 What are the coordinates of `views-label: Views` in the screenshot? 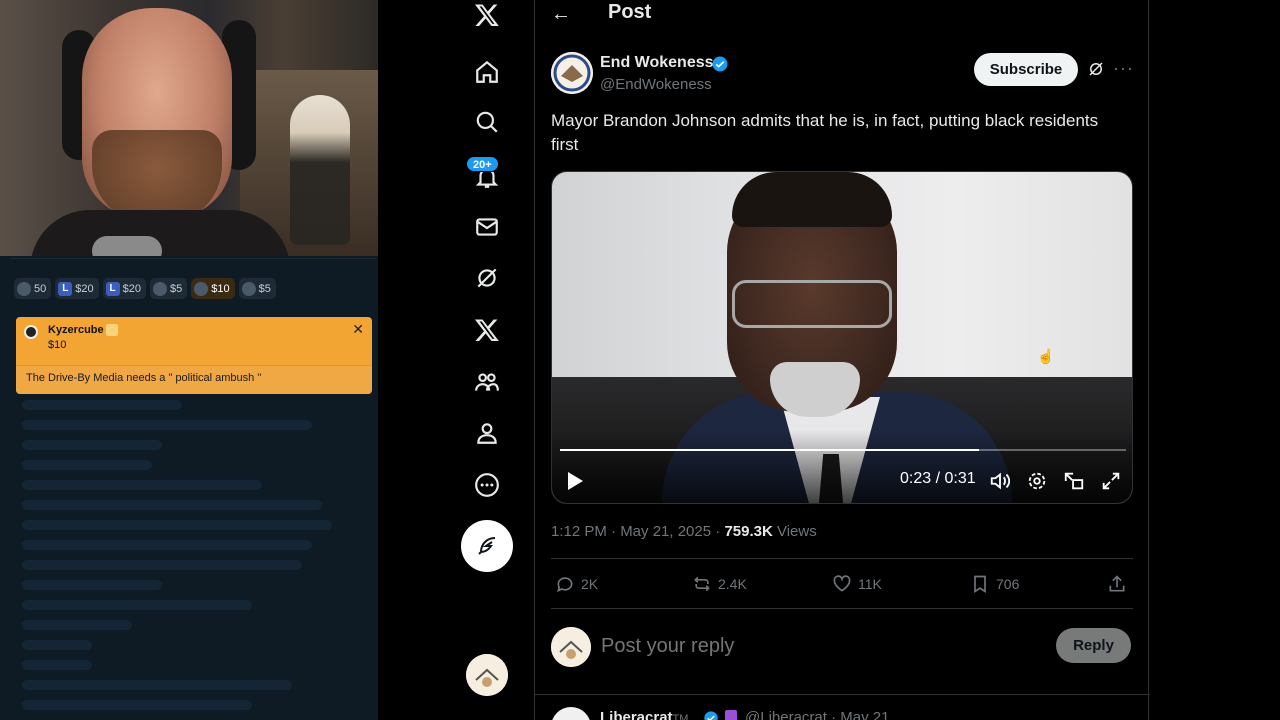 It's located at (794, 531).